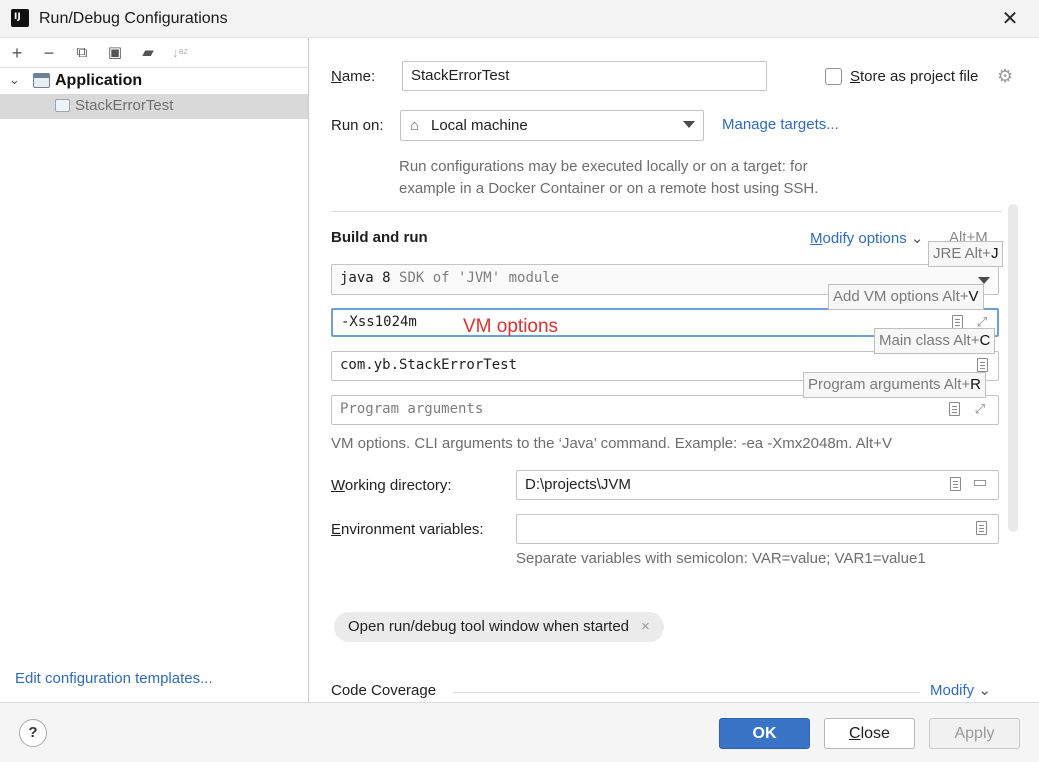 The image size is (1039, 762). What do you see at coordinates (866, 238) in the screenshot?
I see `modify-options-link: Modify options ⌄` at bounding box center [866, 238].